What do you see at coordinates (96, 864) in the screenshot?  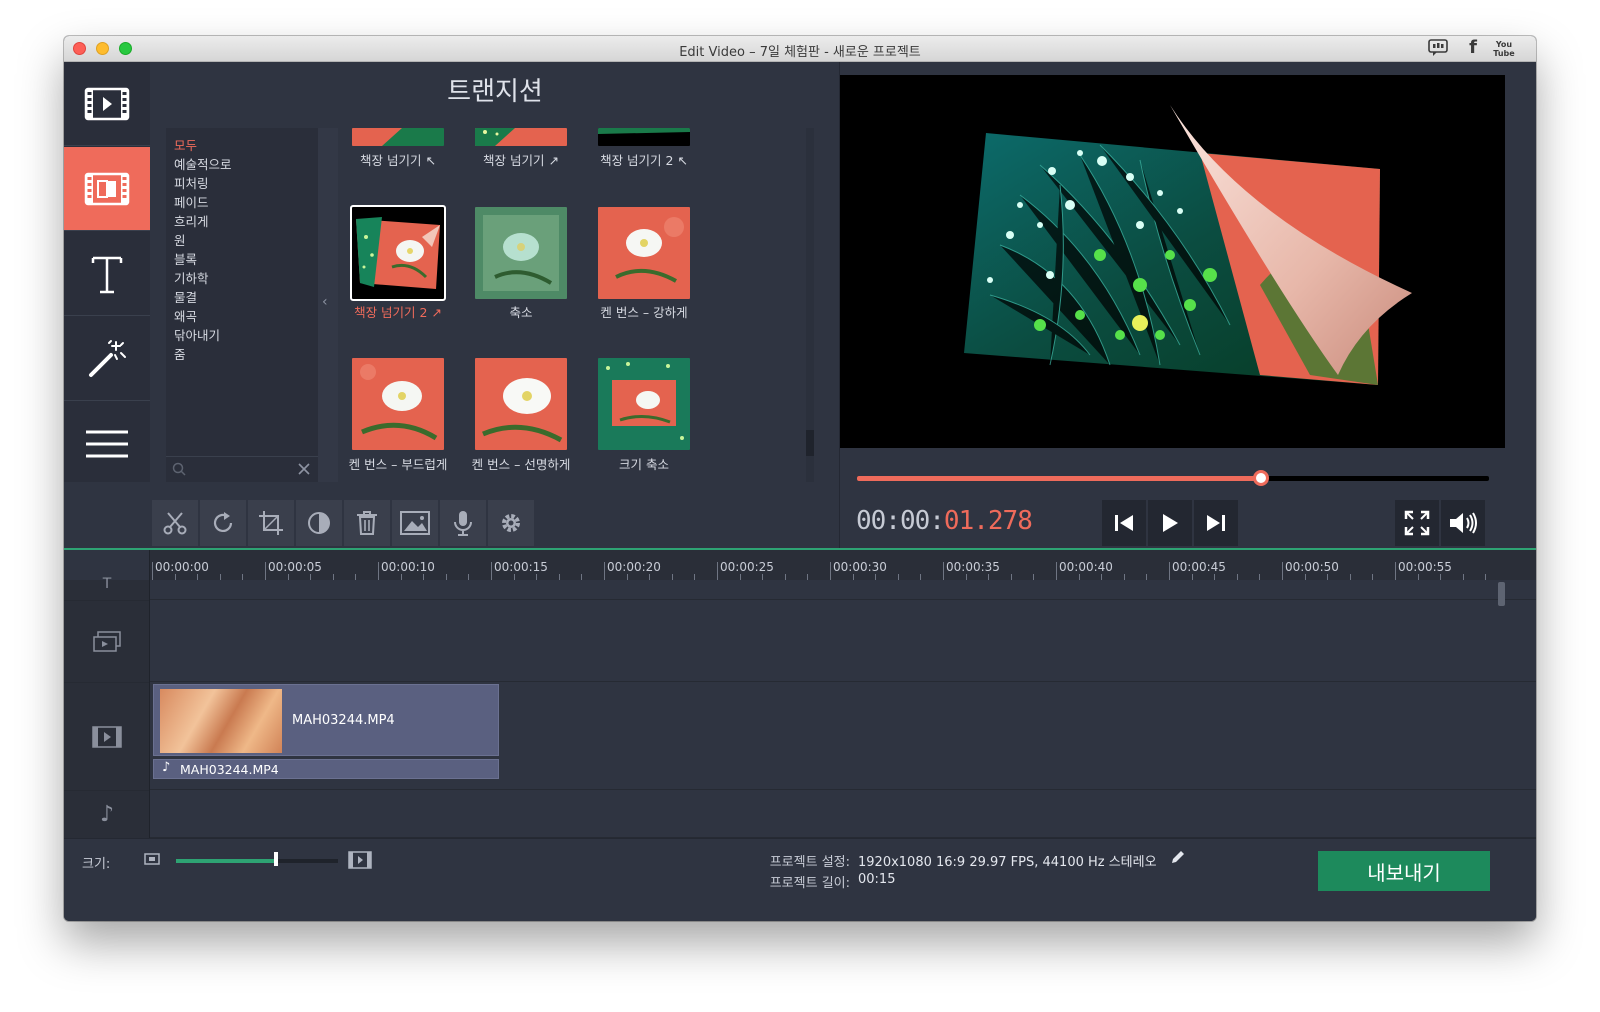 I see `size-label: 크기:` at bounding box center [96, 864].